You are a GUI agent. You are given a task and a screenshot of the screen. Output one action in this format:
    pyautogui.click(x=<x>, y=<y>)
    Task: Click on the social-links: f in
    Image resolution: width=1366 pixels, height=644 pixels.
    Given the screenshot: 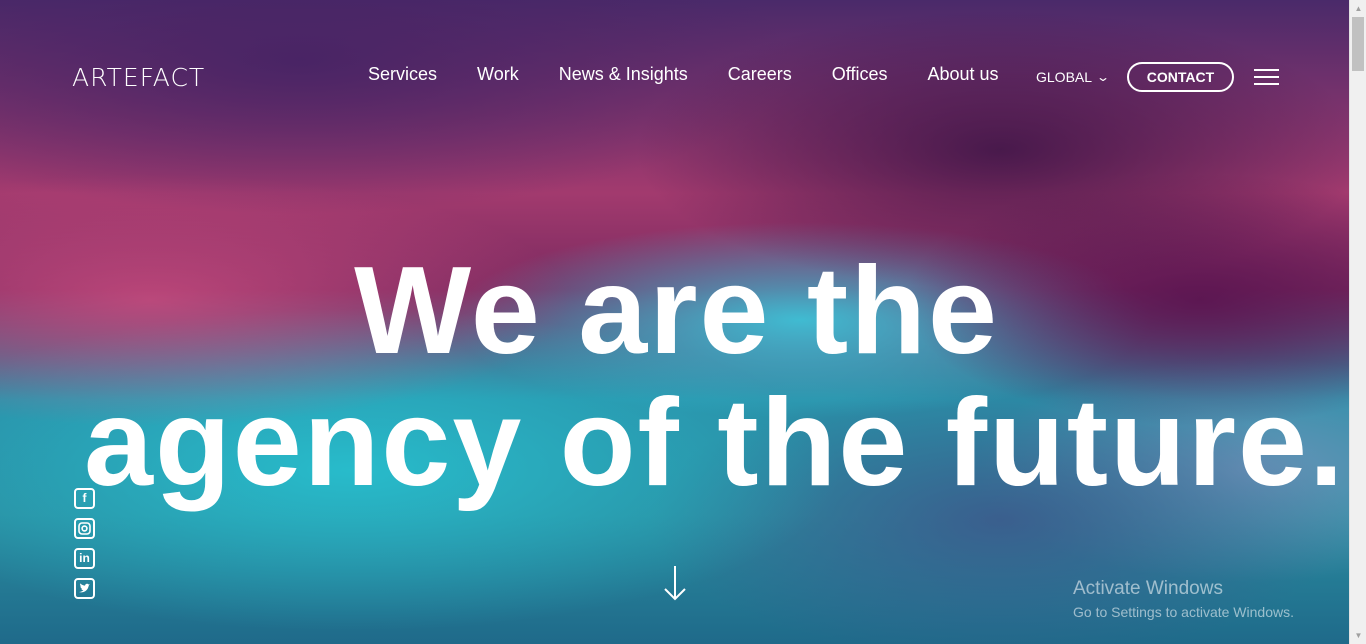 What is the action you would take?
    pyautogui.click(x=85, y=548)
    